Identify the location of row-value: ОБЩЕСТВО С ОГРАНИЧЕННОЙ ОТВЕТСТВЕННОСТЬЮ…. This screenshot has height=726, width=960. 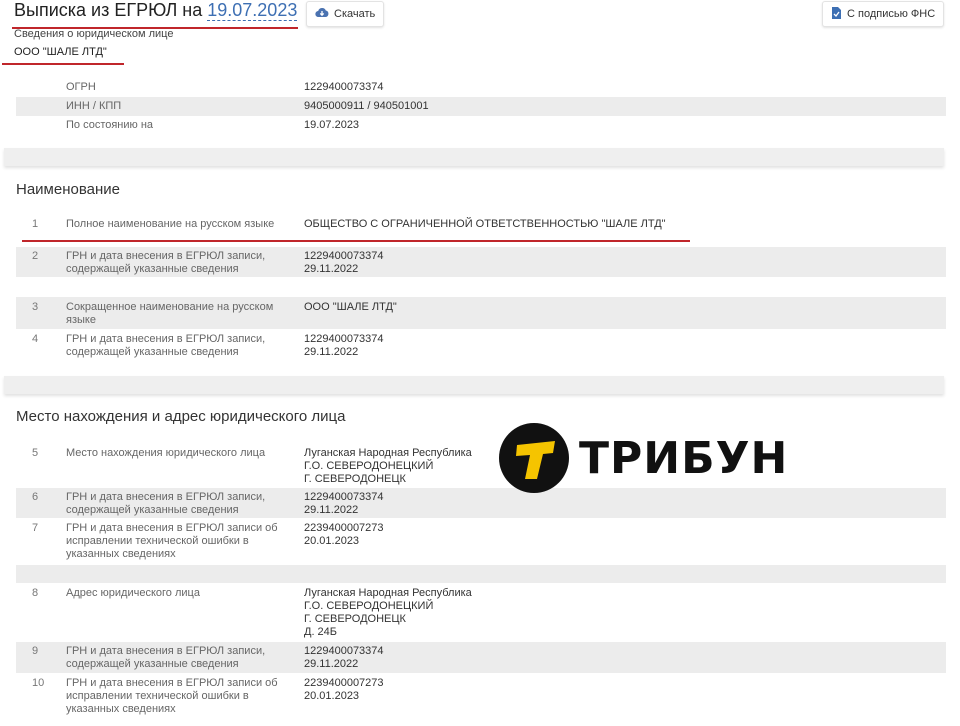
(485, 224).